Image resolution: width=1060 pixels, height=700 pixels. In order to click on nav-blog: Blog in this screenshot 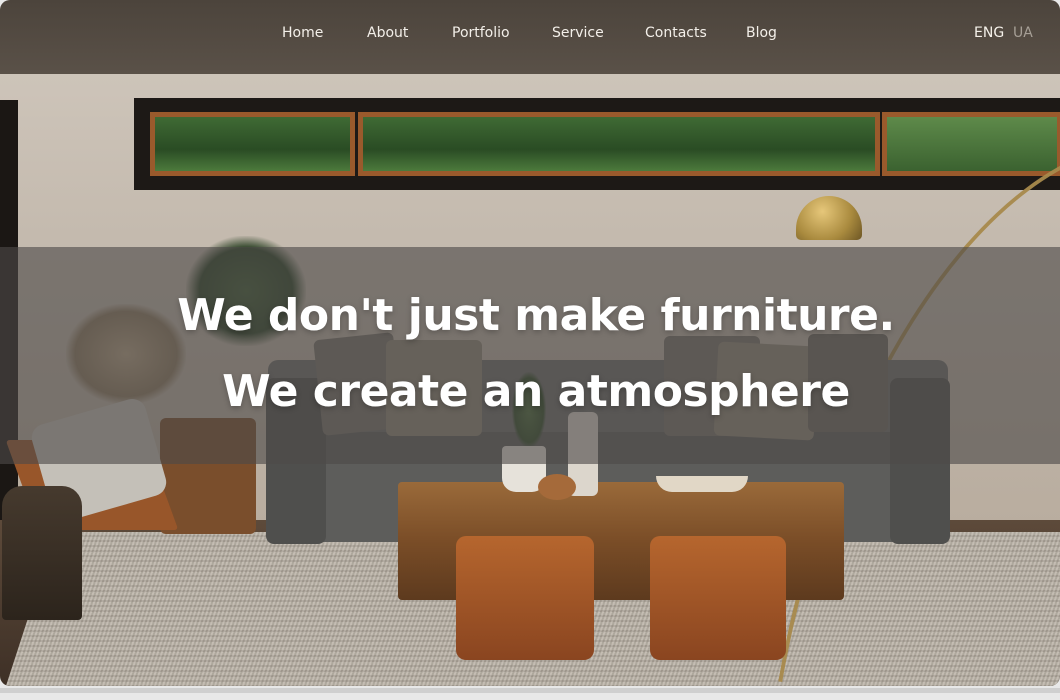, I will do `click(761, 33)`.